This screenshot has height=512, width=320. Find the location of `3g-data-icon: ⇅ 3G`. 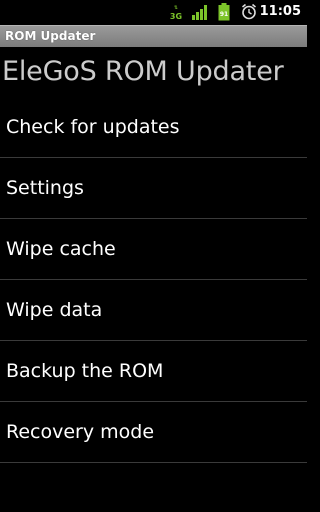

3g-data-icon: ⇅ 3G is located at coordinates (176, 14).